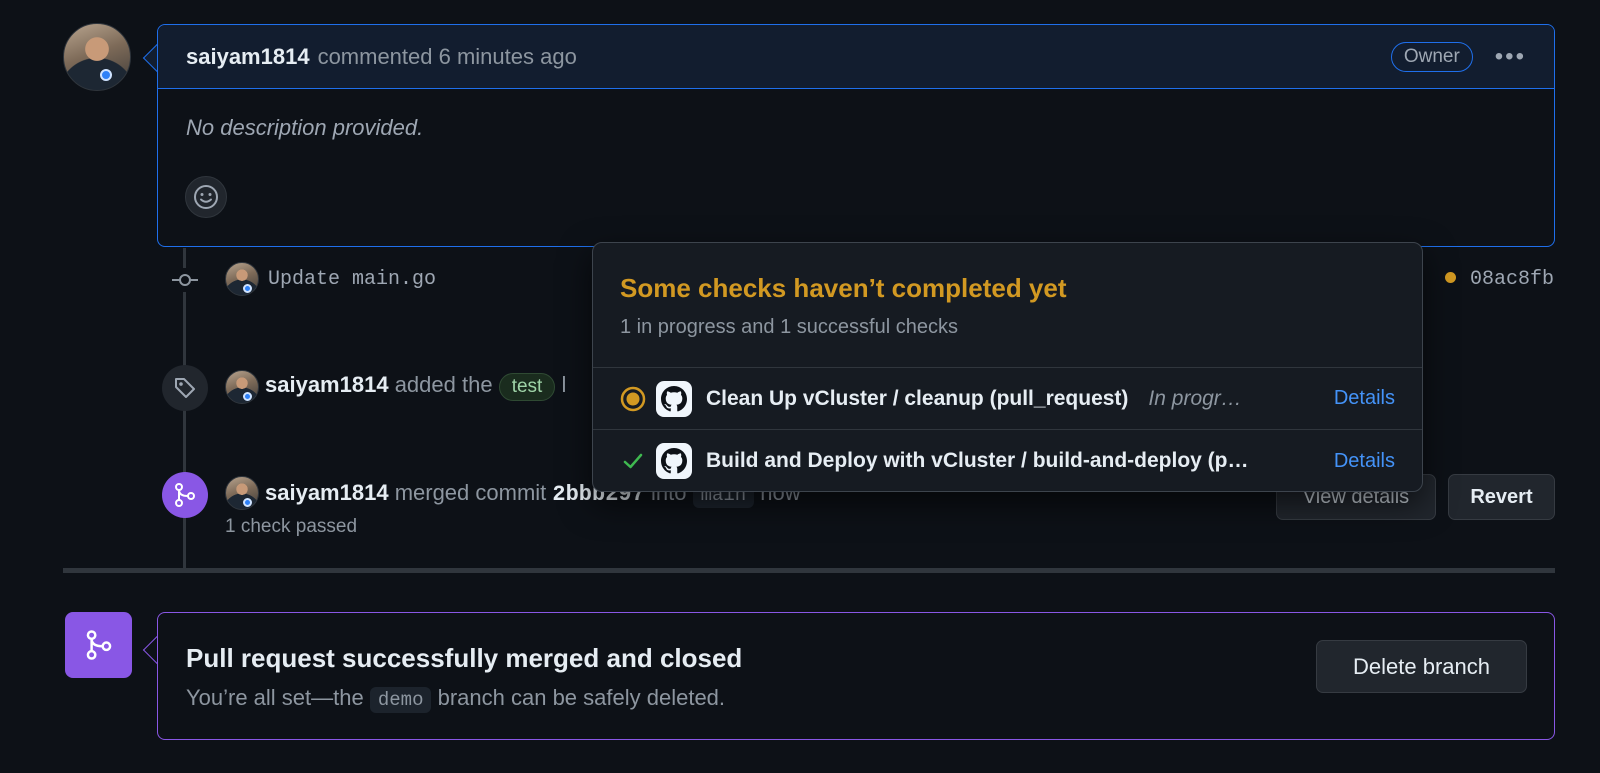 This screenshot has width=1600, height=773. I want to click on merge-event-badge, so click(185, 495).